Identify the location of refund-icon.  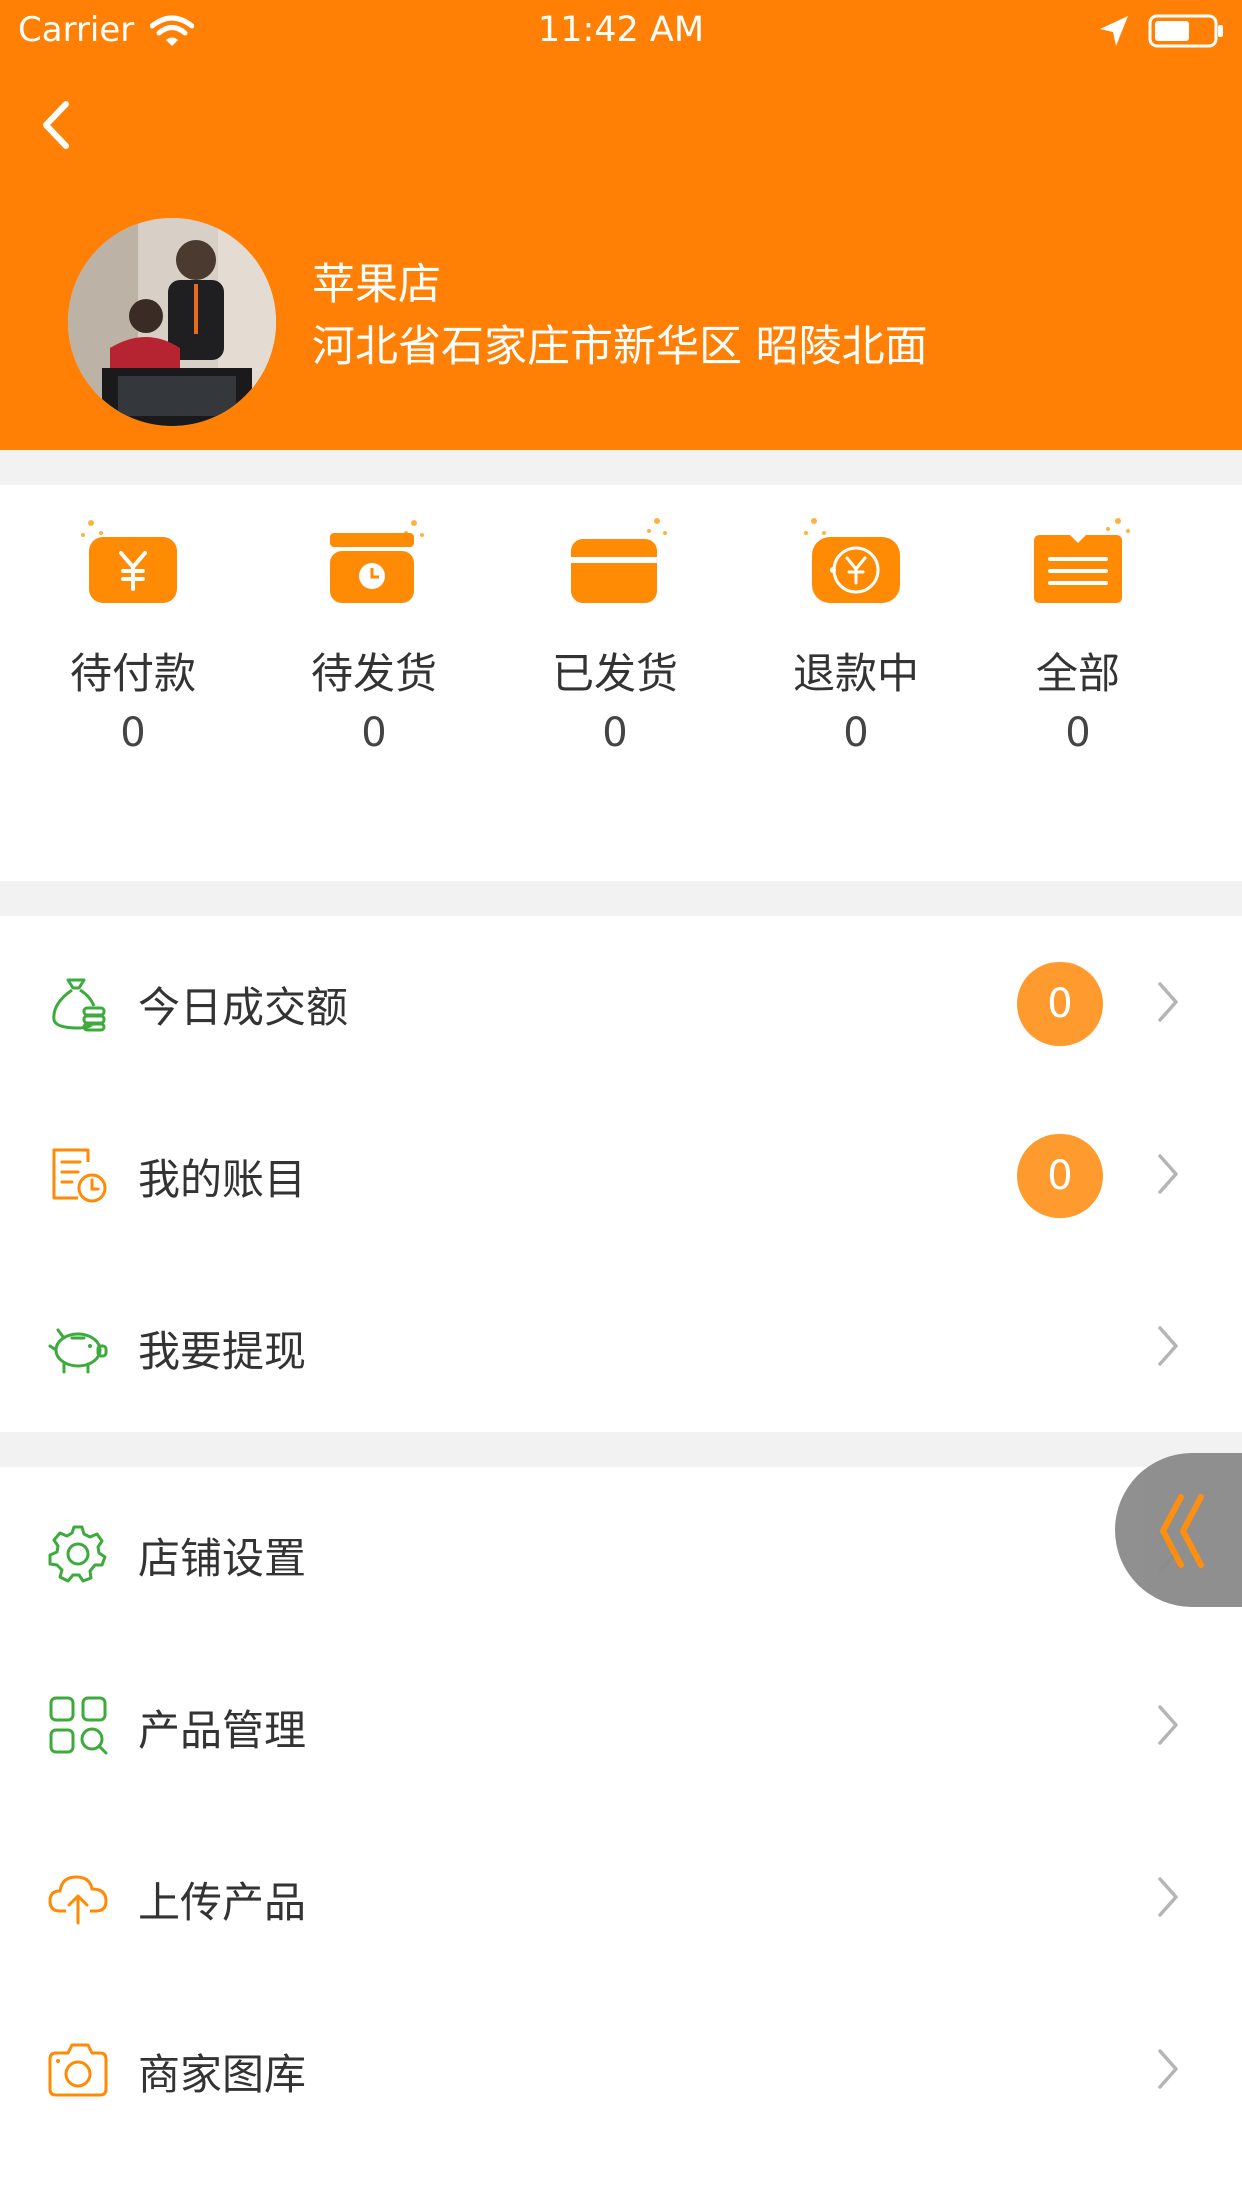
(852, 560).